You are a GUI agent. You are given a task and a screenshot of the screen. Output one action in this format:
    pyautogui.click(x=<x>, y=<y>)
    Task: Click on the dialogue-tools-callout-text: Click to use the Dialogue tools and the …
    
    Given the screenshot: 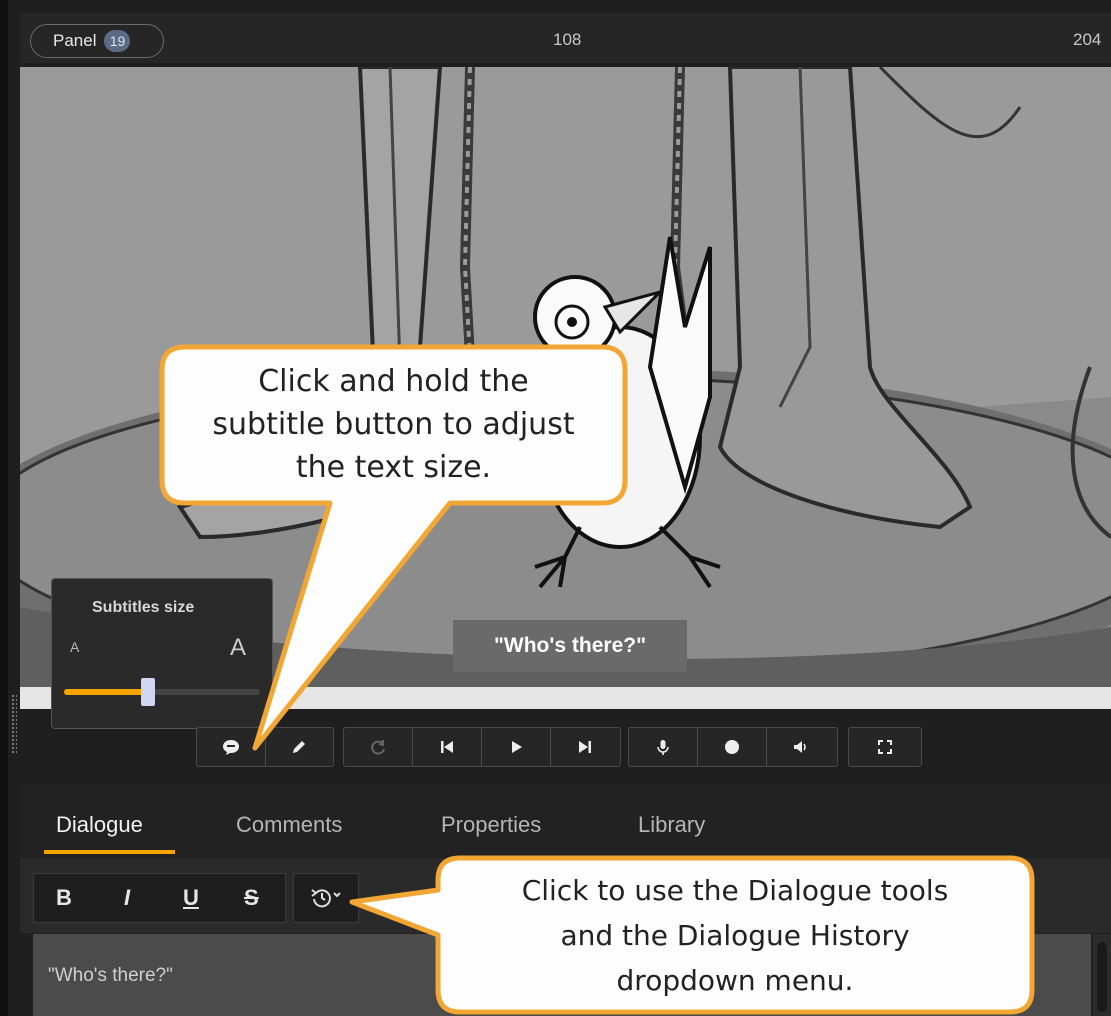 What is the action you would take?
    pyautogui.click(x=735, y=935)
    